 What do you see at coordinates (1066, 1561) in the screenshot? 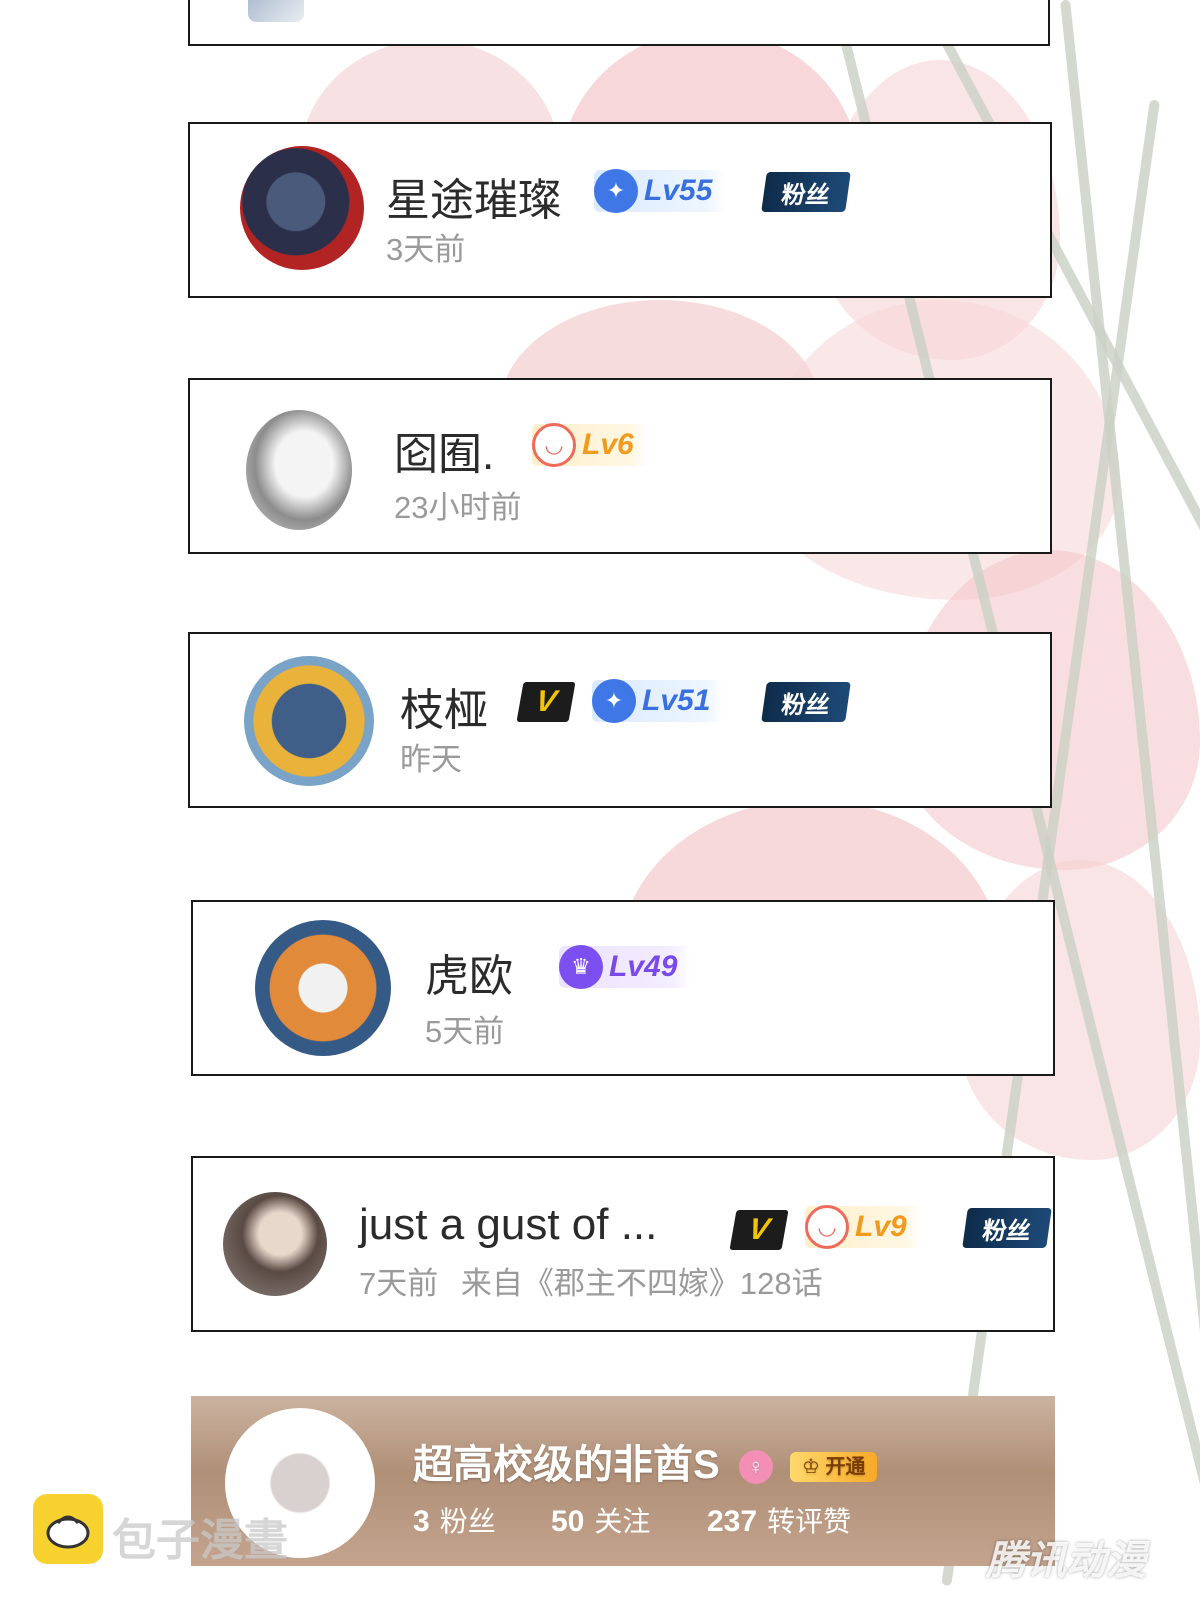
I see `brand-watermark: 腾讯动漫` at bounding box center [1066, 1561].